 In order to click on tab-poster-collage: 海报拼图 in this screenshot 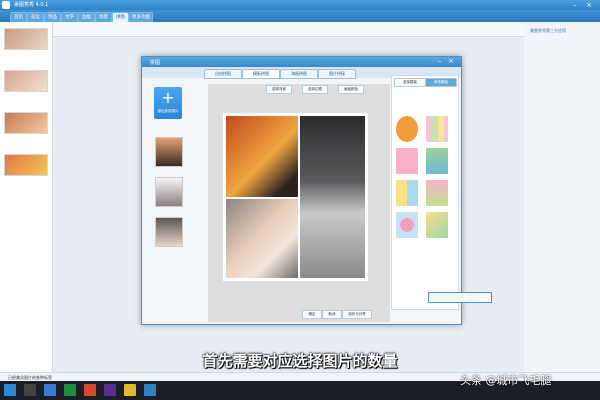, I will do `click(299, 74)`.